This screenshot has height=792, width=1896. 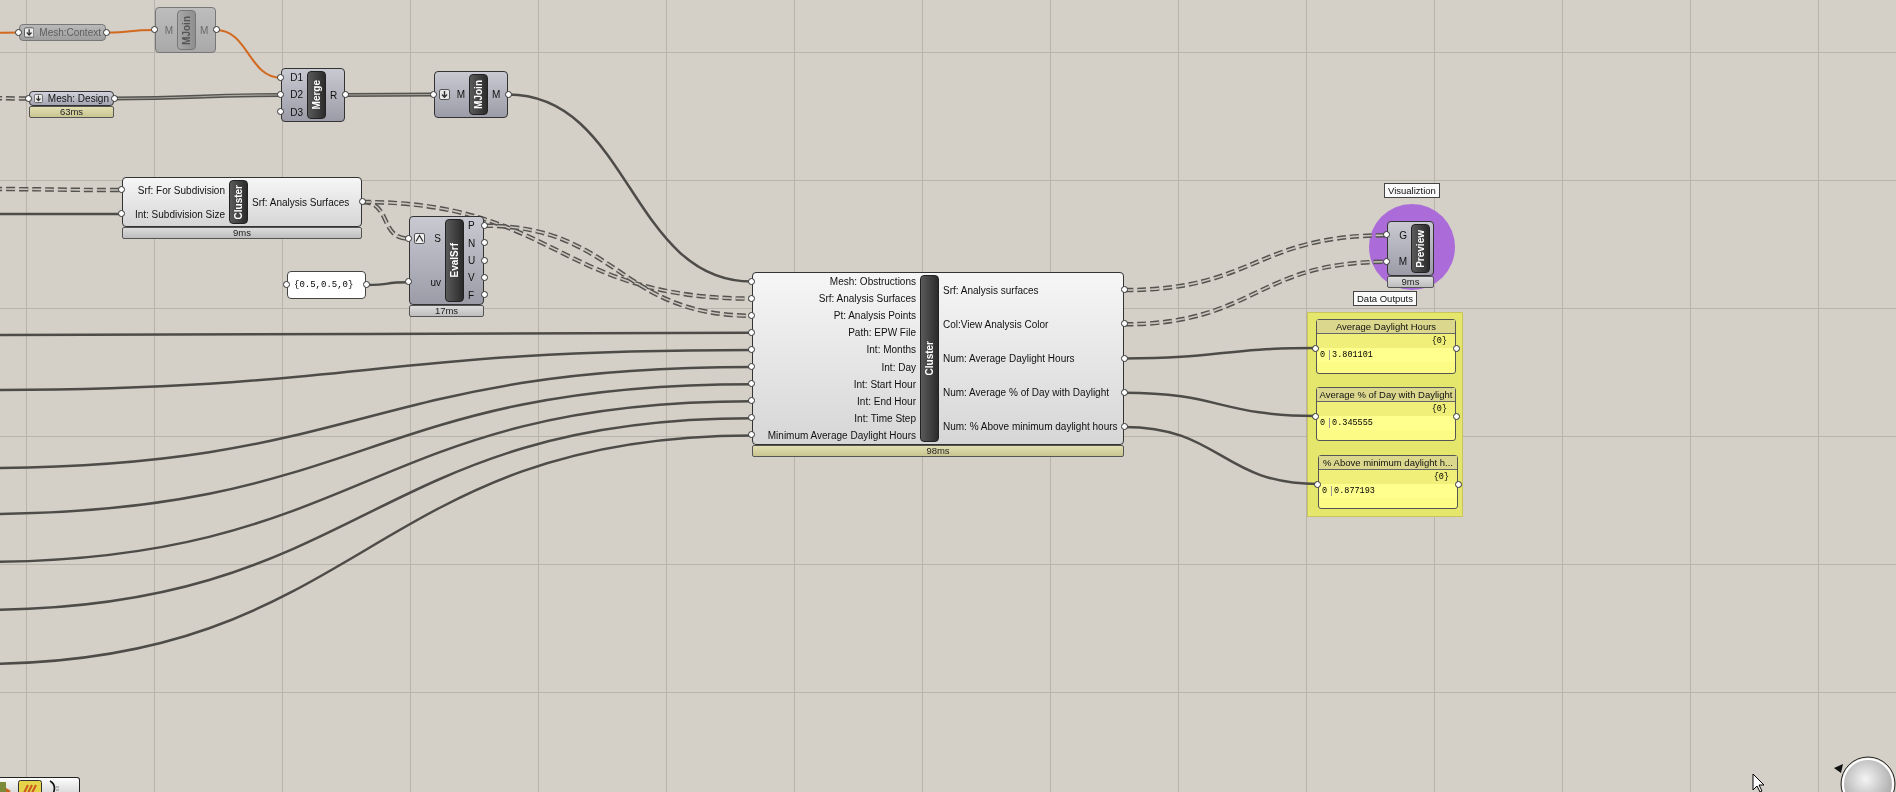 What do you see at coordinates (446, 311) in the screenshot?
I see `timing-bar: 17ms` at bounding box center [446, 311].